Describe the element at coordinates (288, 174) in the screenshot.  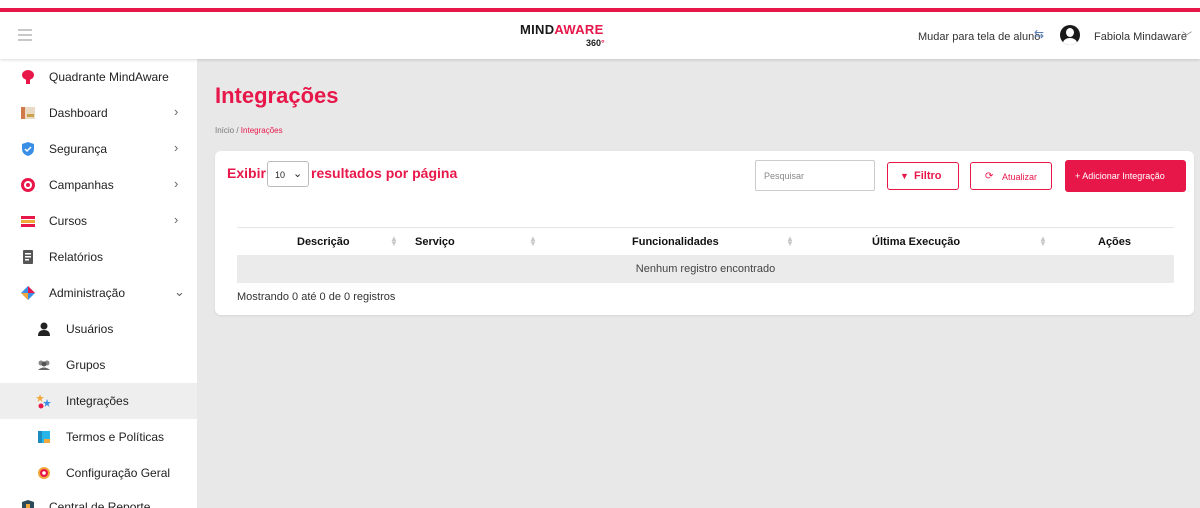
I see `per-page-select: 10 ⌄` at that location.